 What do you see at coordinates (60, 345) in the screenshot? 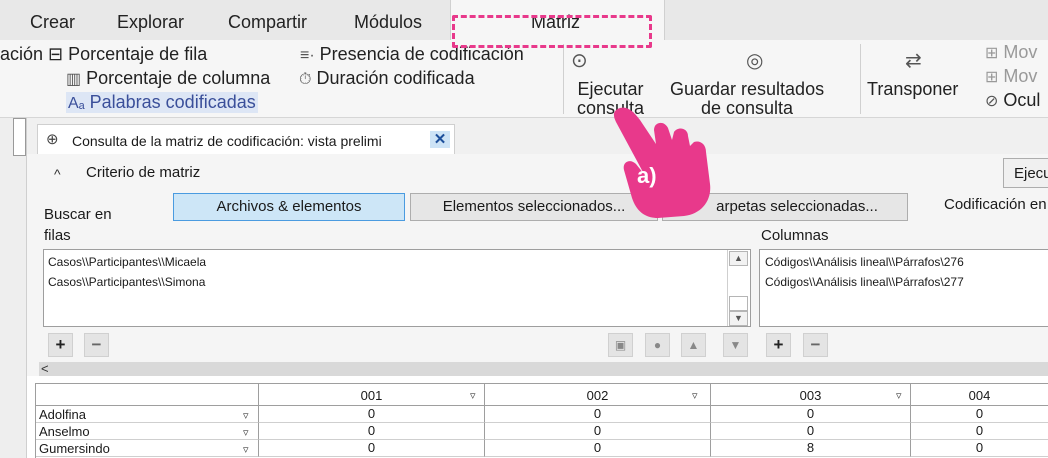
I see `add-row-button: +` at bounding box center [60, 345].